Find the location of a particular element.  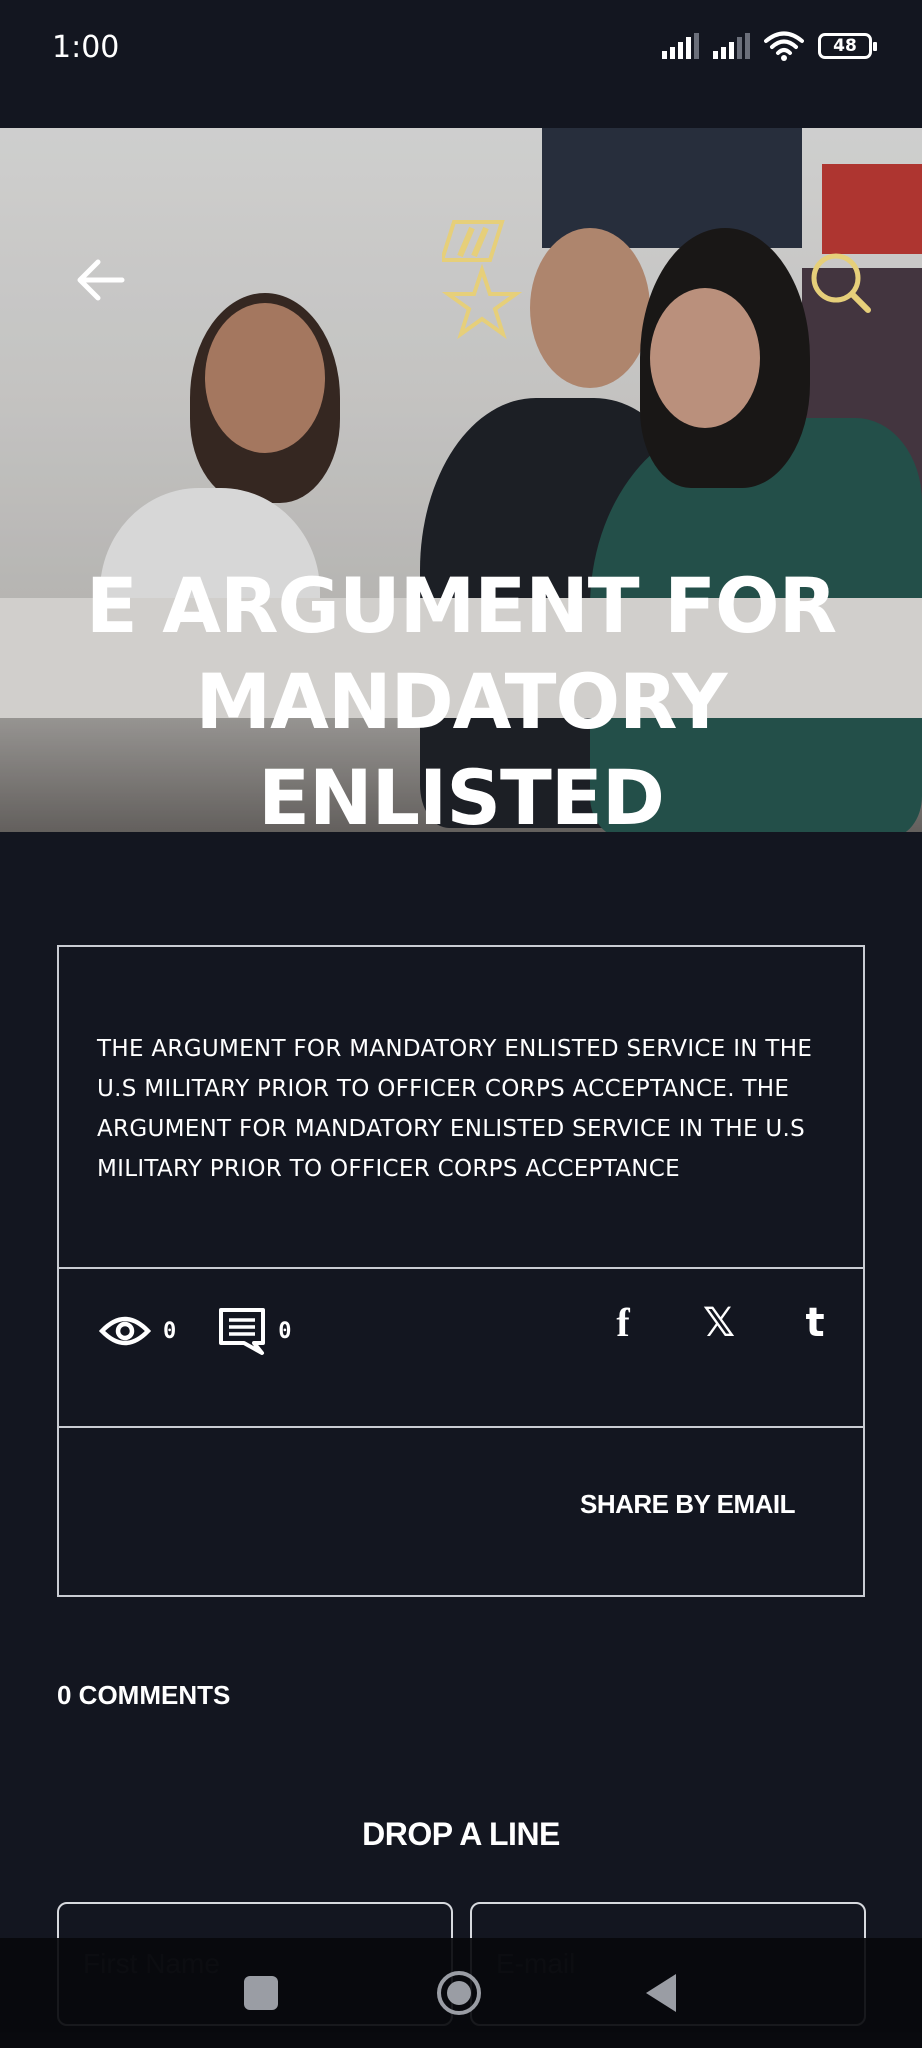

x-icon: 𝕏 is located at coordinates (719, 1323).